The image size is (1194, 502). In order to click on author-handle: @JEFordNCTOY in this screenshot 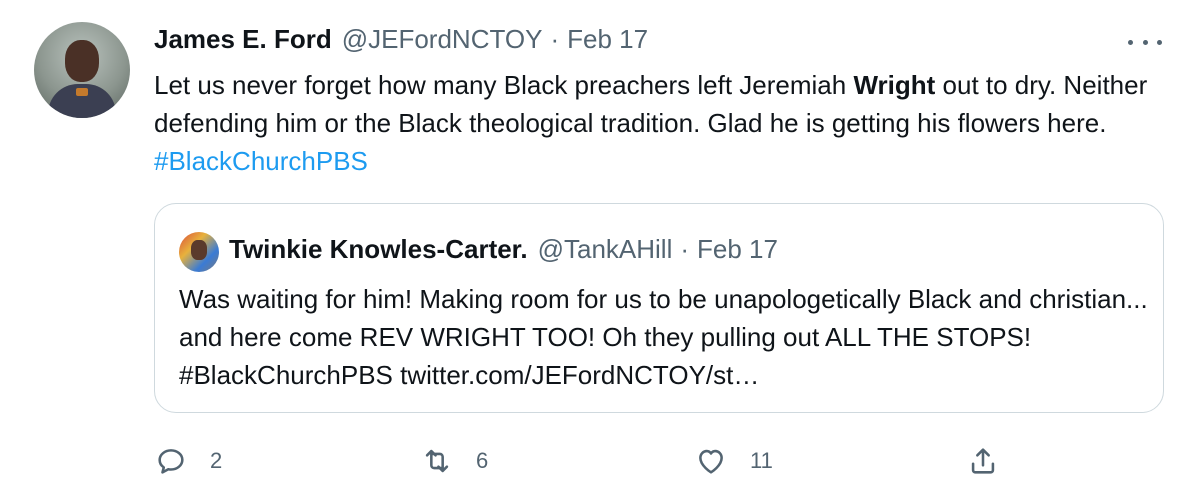, I will do `click(442, 39)`.